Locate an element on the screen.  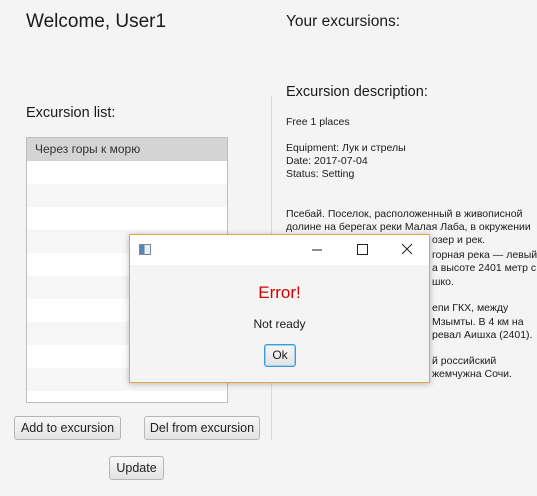
description-free-places: Free 1 places is located at coordinates (318, 122).